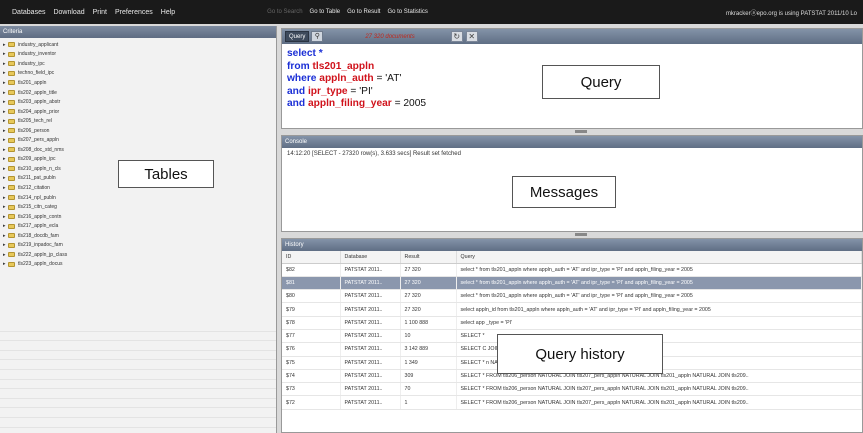 The image size is (863, 433). Describe the element at coordinates (303, 78) in the screenshot. I see `sql-keyword: where` at that location.